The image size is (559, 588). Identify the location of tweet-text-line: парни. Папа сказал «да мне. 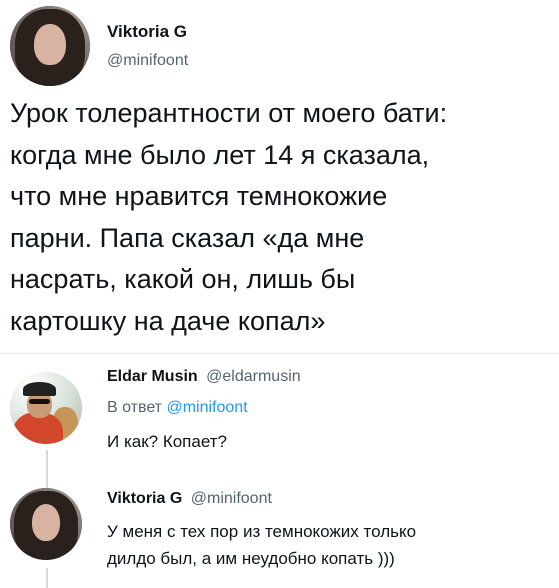
(187, 237).